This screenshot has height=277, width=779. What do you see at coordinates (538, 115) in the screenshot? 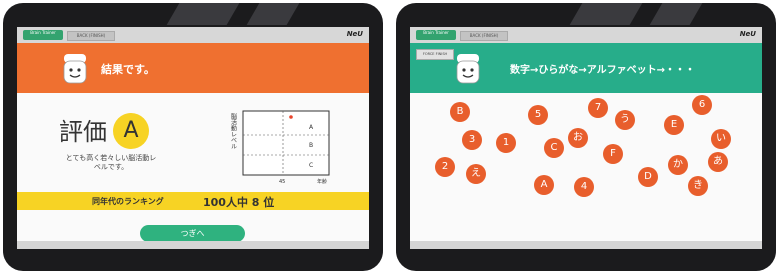
I see `target-bubble: 5` at bounding box center [538, 115].